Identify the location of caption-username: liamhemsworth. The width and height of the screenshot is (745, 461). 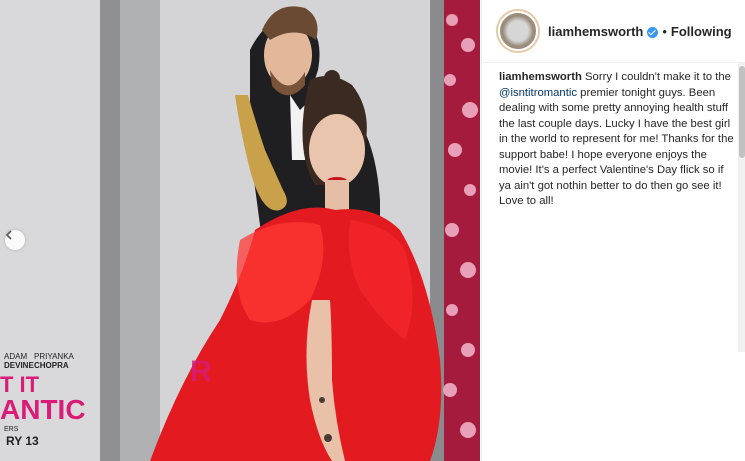
(540, 77).